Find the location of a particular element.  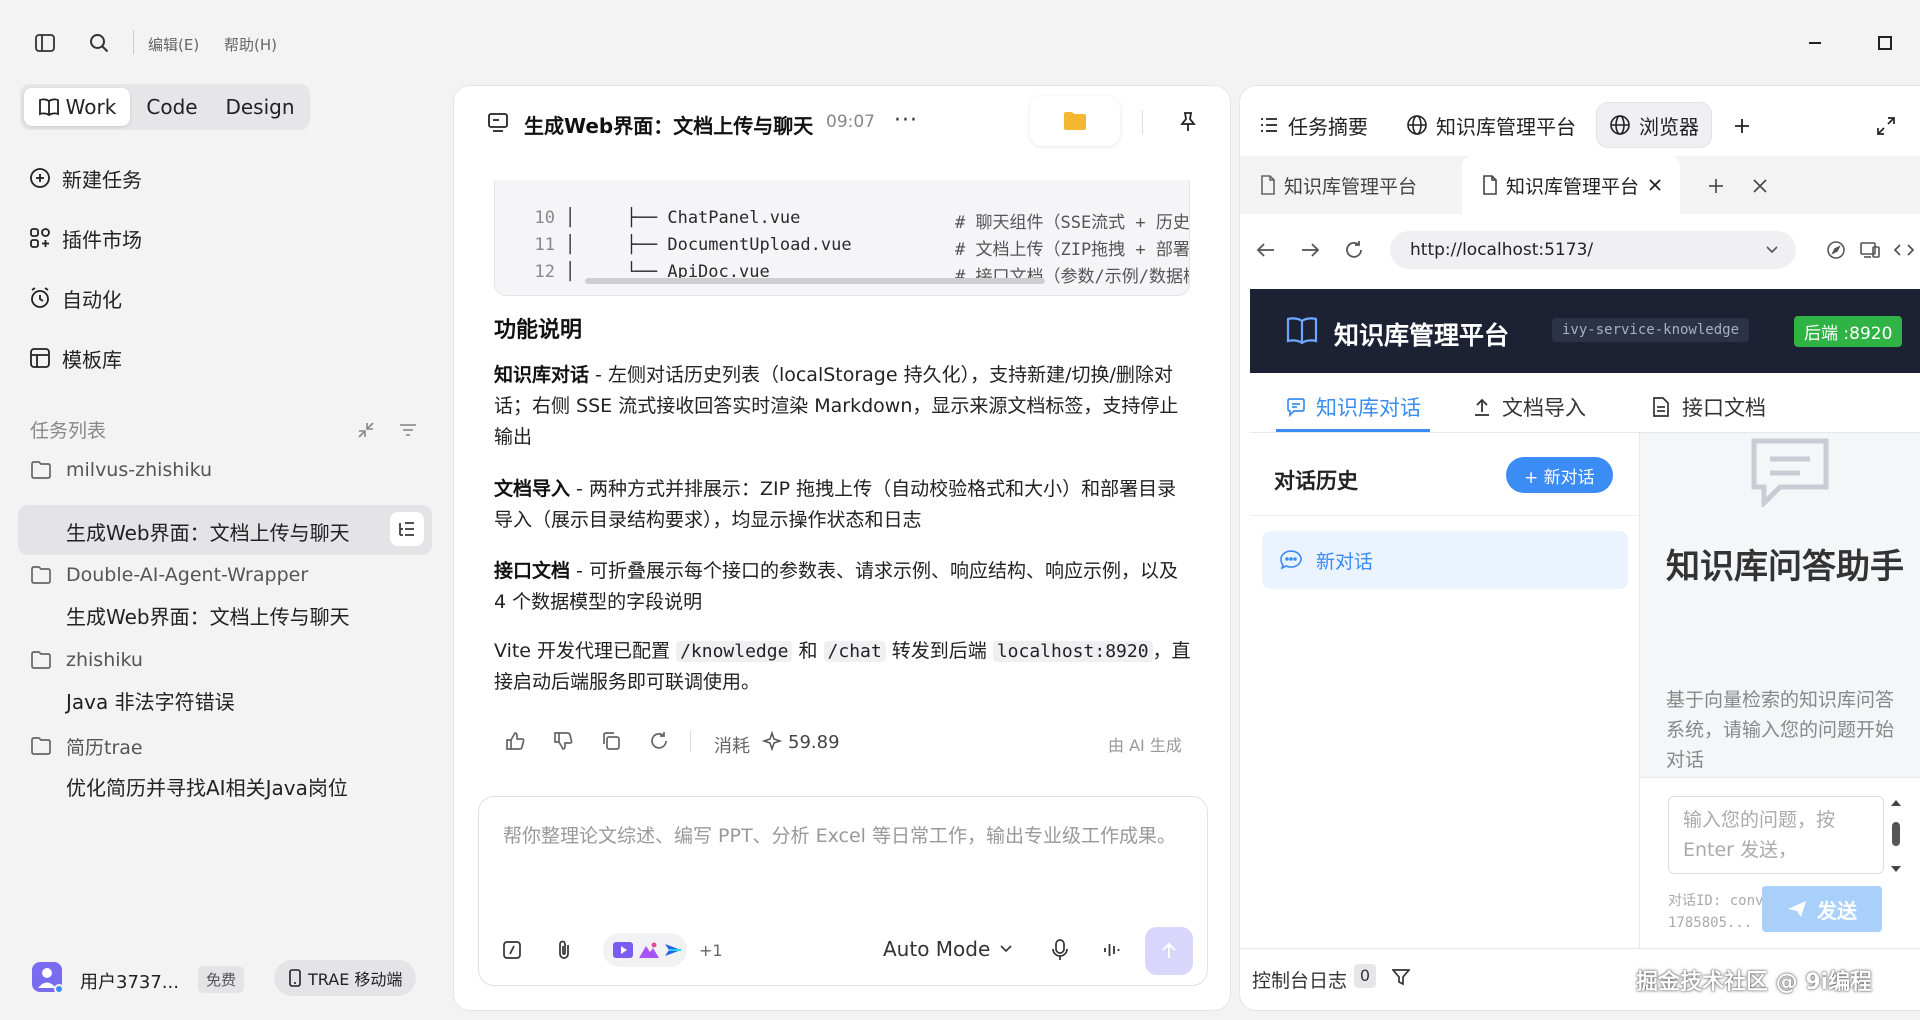

thumbs-up-icon is located at coordinates (516, 742).